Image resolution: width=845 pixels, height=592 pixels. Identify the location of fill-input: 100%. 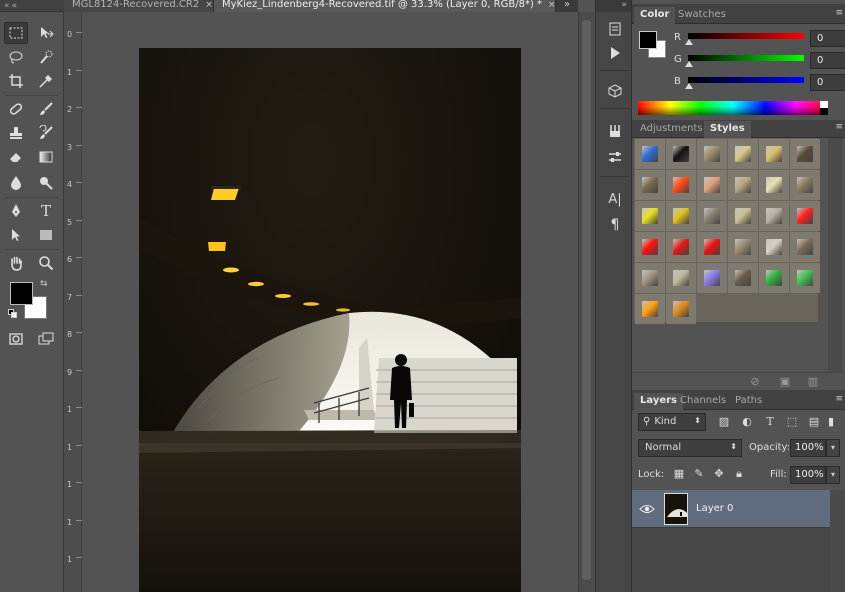
(808, 475).